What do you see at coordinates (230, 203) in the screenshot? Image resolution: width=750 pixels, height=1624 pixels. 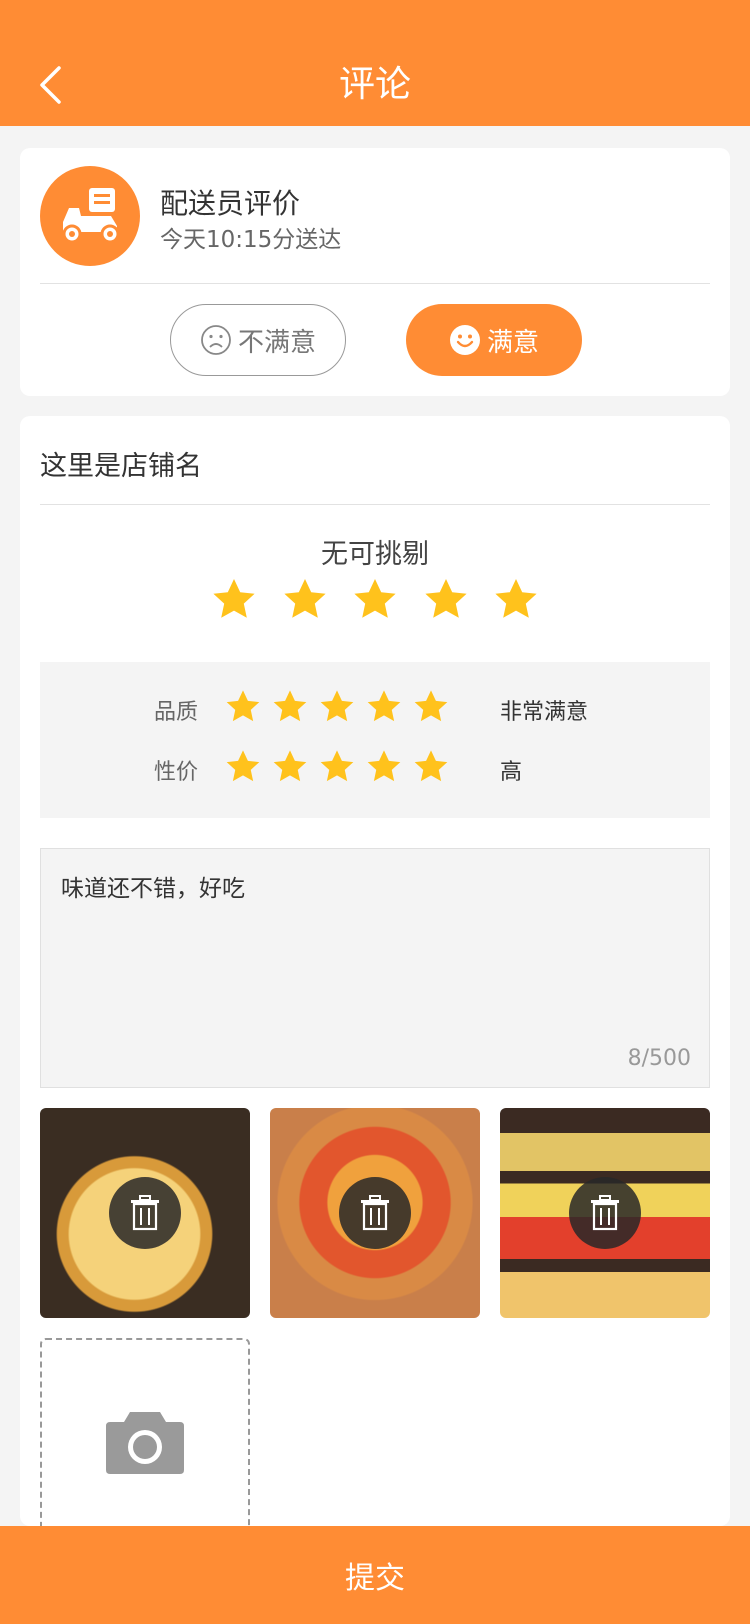 I see `rider-review-title: 配送员评价` at bounding box center [230, 203].